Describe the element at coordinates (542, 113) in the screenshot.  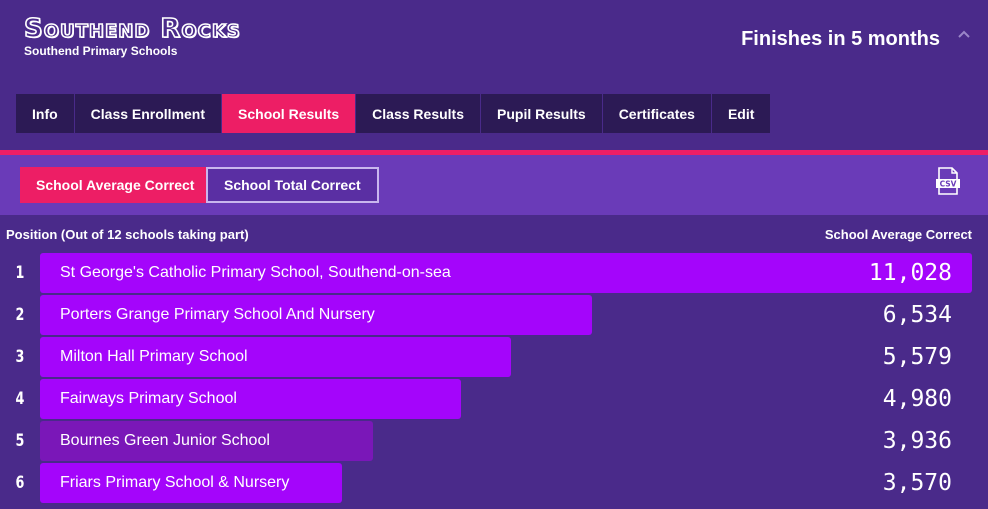
I see `tab-pupil-results: Pupil Results` at that location.